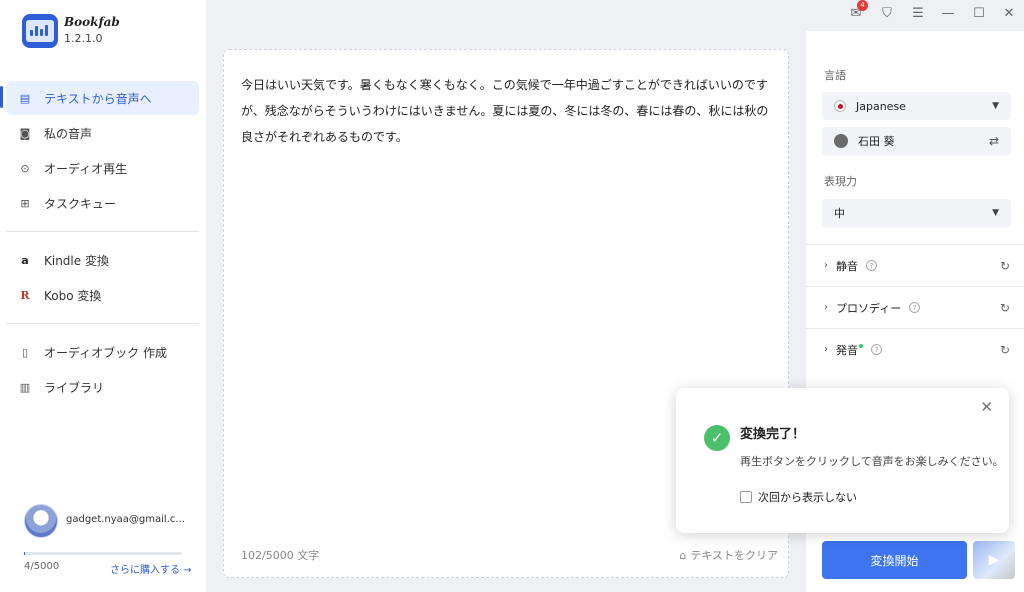 The image size is (1024, 592). What do you see at coordinates (773, 434) in the screenshot?
I see `dialog-title: 変換完了！` at bounding box center [773, 434].